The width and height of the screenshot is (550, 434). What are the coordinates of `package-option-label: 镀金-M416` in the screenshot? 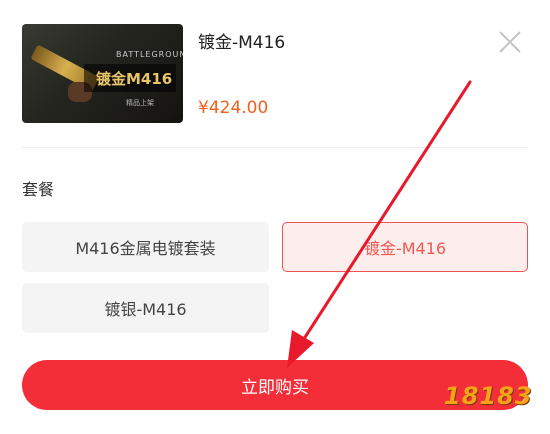 It's located at (405, 248).